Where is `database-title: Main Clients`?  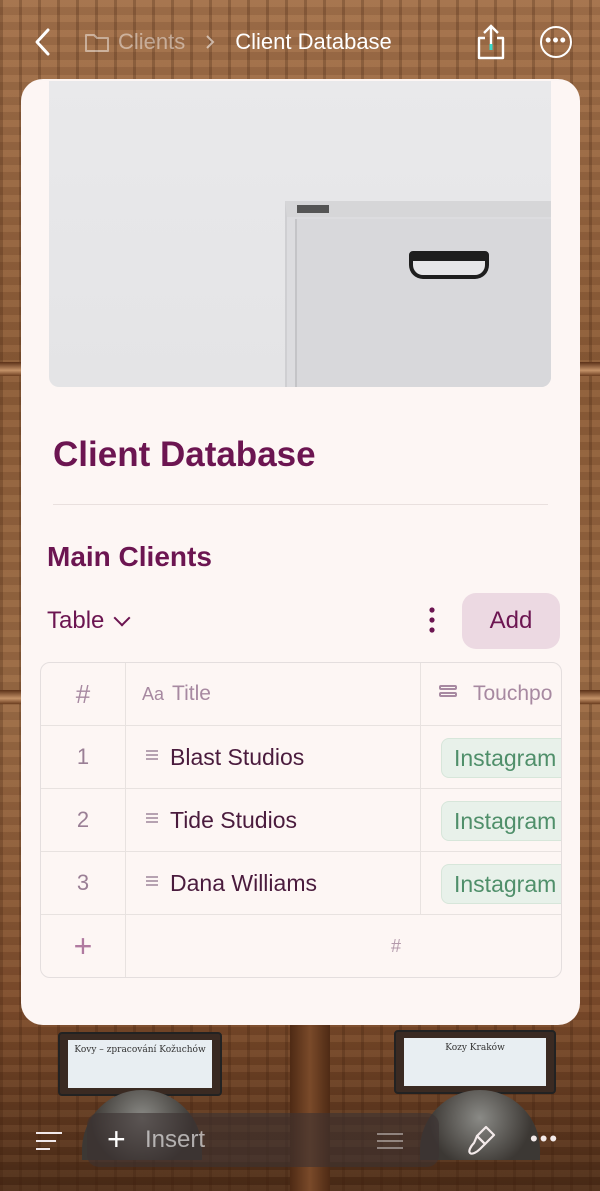 database-title: Main Clients is located at coordinates (129, 557).